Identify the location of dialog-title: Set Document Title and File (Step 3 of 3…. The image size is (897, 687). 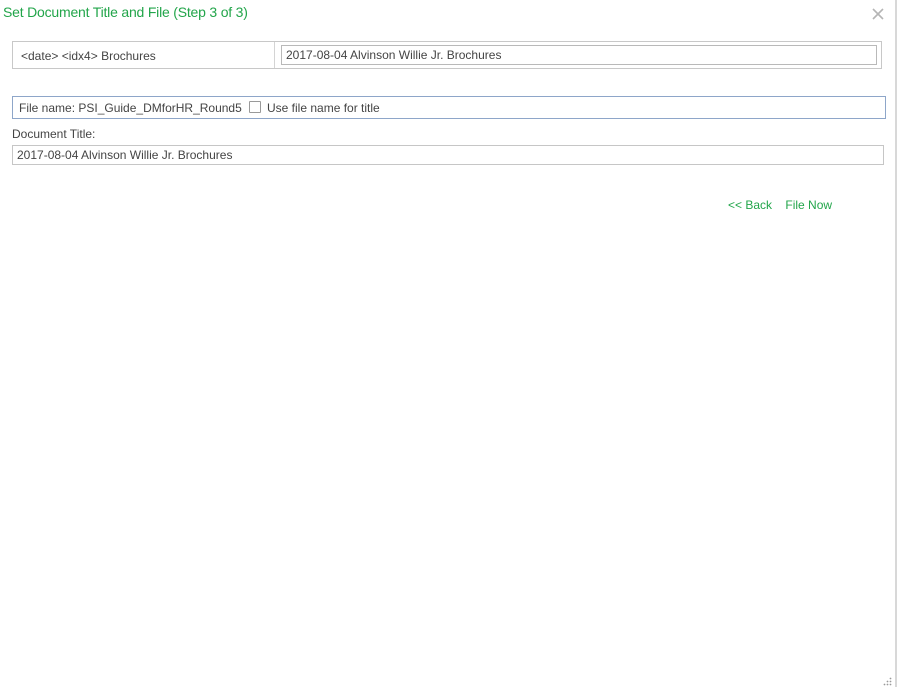
(125, 12).